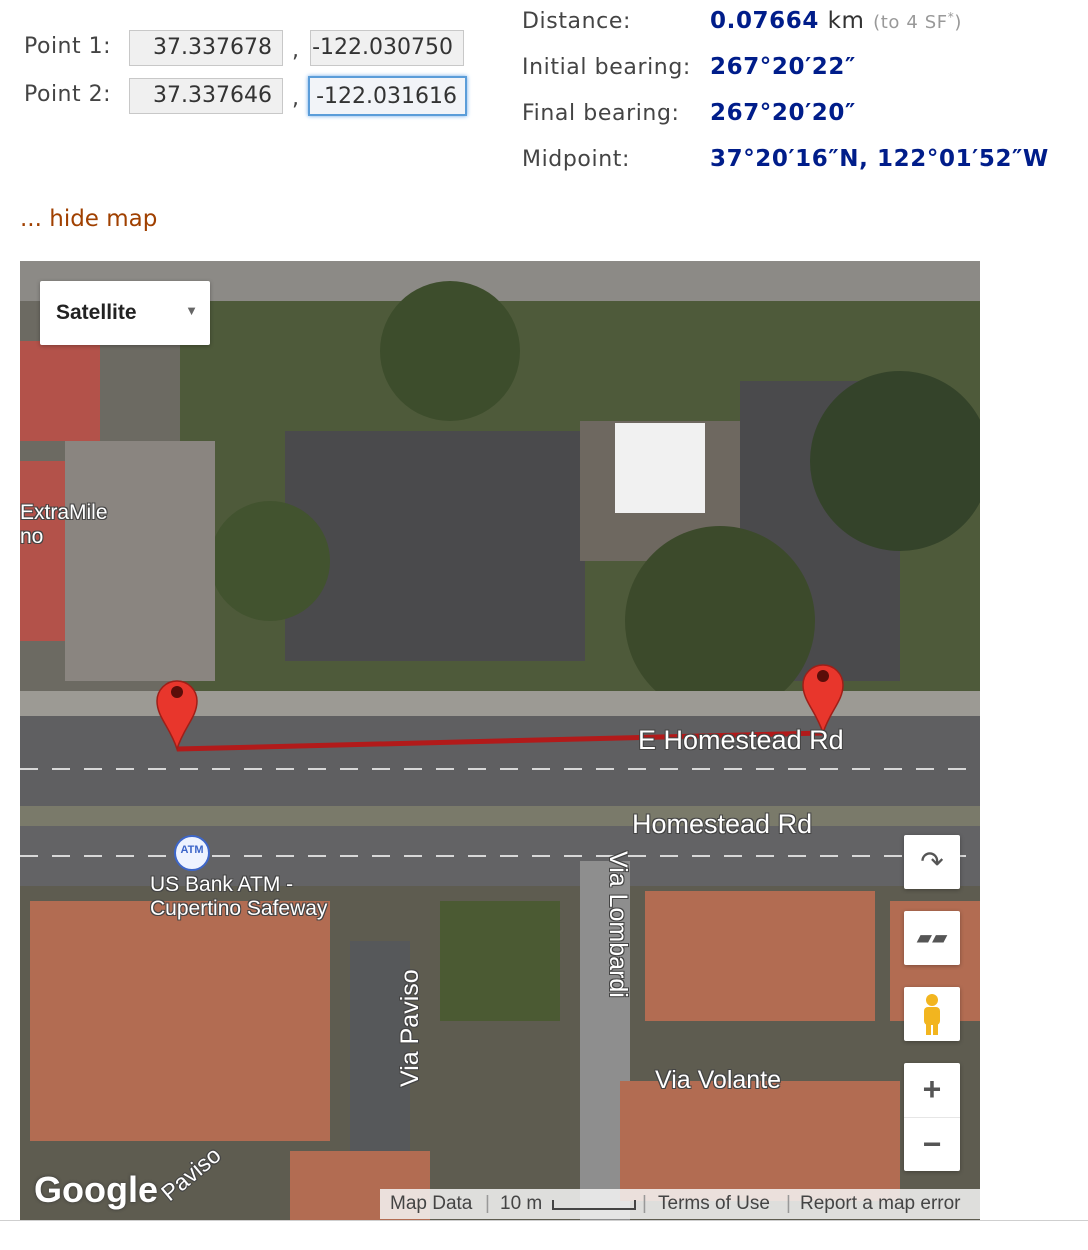 The width and height of the screenshot is (1088, 1250). Describe the element at coordinates (577, 21) in the screenshot. I see `distance-label: Distance:` at that location.